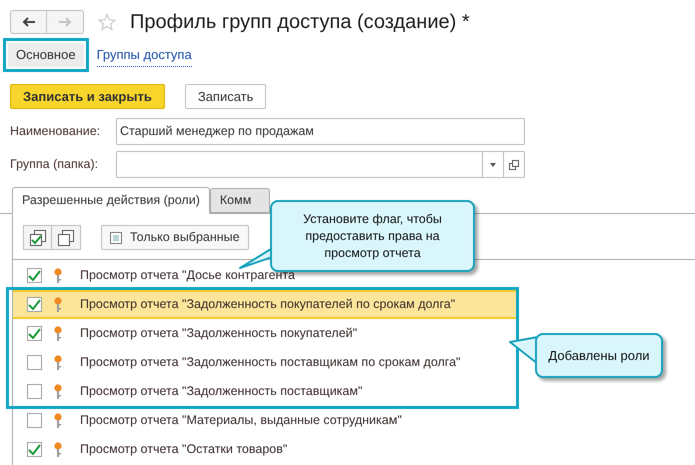 Image resolution: width=695 pixels, height=465 pixels. What do you see at coordinates (299, 164) in the screenshot?
I see `input-field` at bounding box center [299, 164].